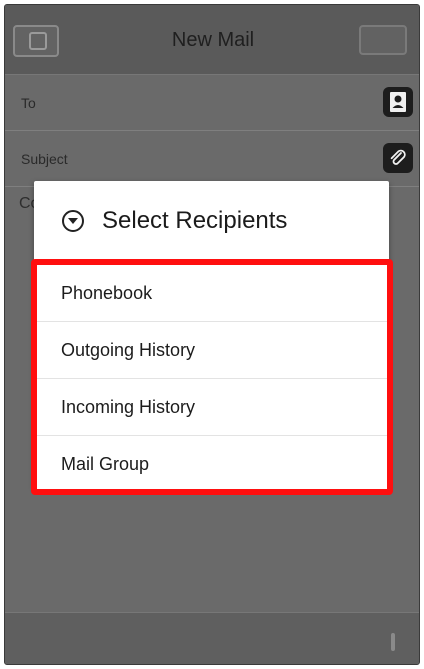 The image size is (424, 669). I want to click on option-phonebook: Phonebook, so click(212, 293).